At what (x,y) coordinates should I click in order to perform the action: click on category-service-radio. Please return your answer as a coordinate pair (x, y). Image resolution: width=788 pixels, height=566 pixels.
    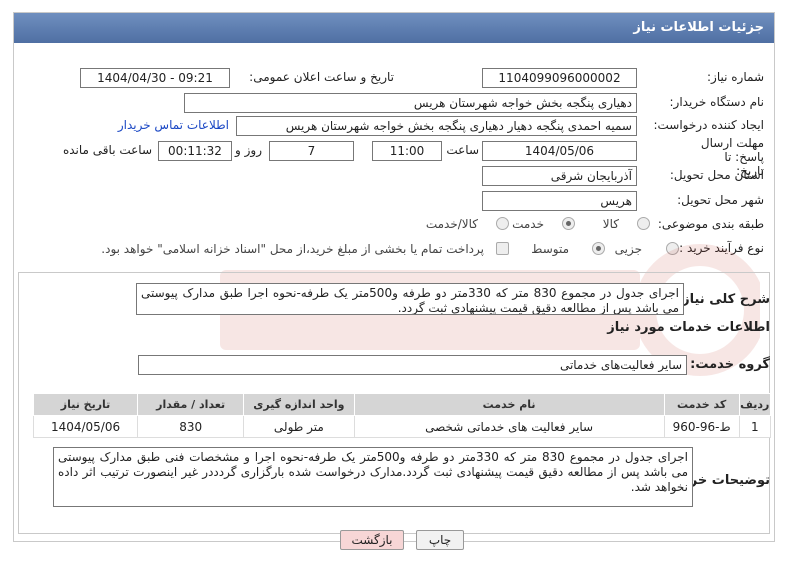
    Looking at the image, I should click on (568, 223).